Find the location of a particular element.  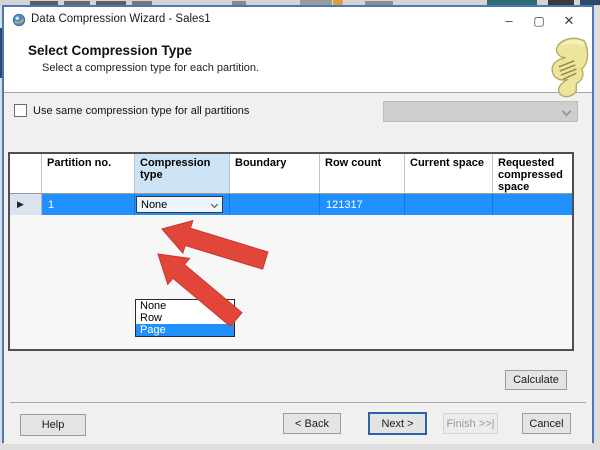

next-button: Next > is located at coordinates (397, 423).